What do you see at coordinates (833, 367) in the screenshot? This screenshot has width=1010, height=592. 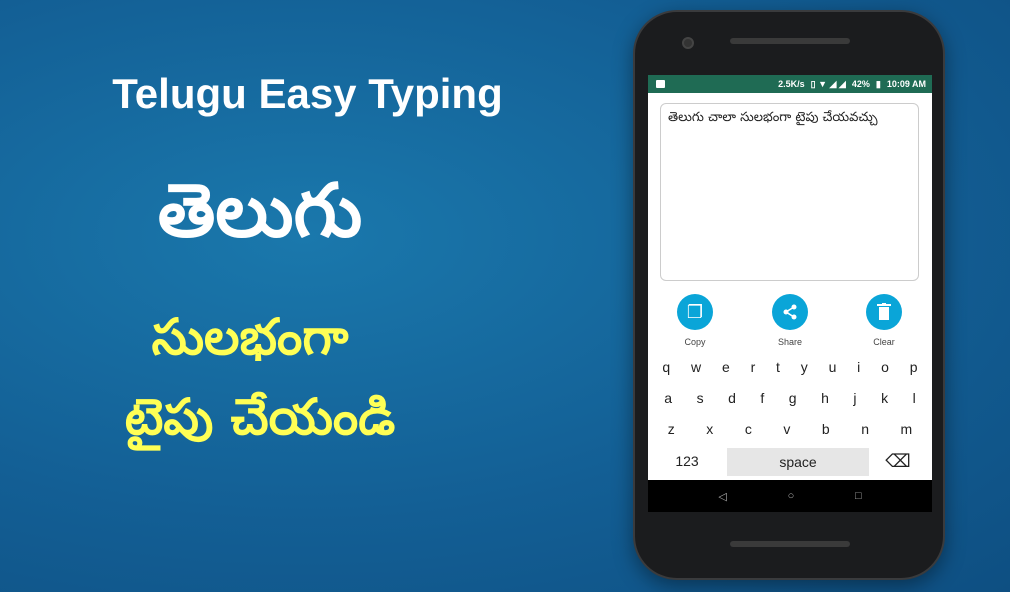 I see `key-u: u` at bounding box center [833, 367].